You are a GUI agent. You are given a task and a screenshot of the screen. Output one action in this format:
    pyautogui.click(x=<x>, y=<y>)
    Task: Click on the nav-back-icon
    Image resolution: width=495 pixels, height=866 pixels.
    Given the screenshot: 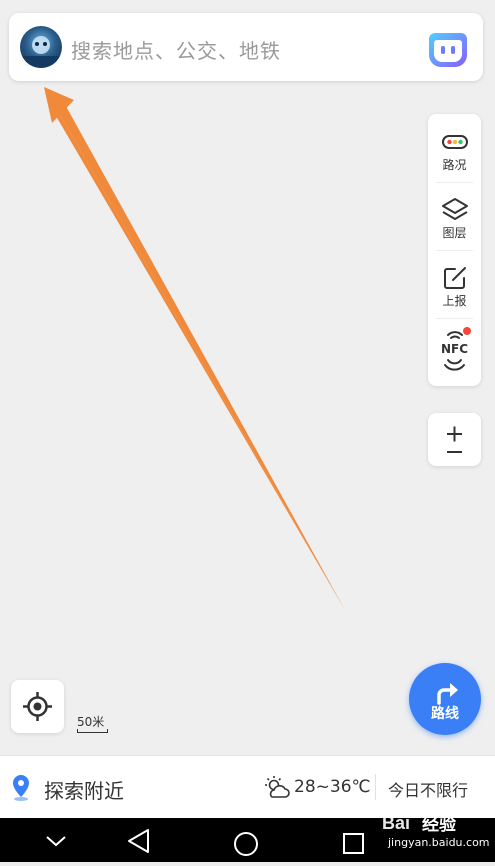 What is the action you would take?
    pyautogui.click(x=138, y=841)
    